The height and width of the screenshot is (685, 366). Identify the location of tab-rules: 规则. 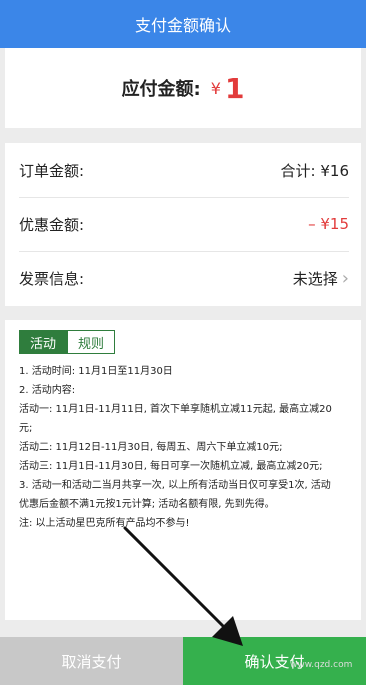
(91, 342).